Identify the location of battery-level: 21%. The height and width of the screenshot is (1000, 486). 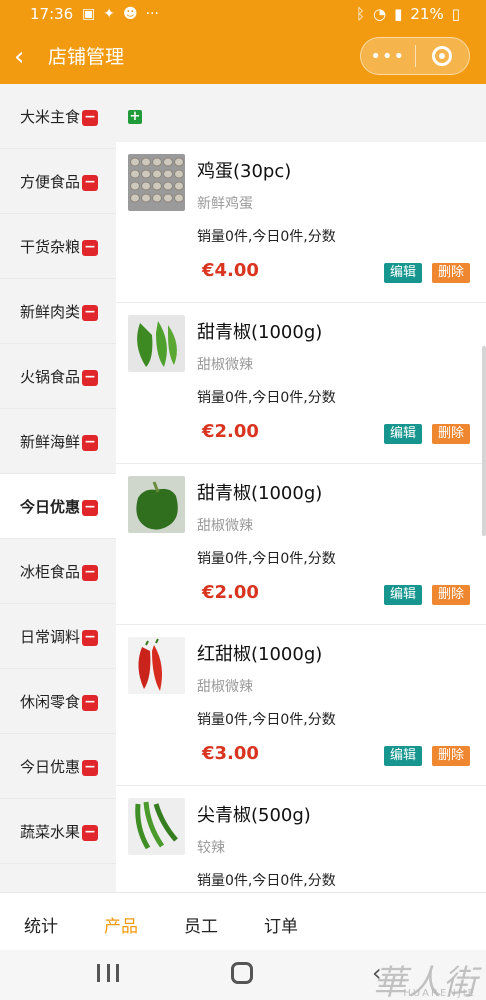
(427, 14).